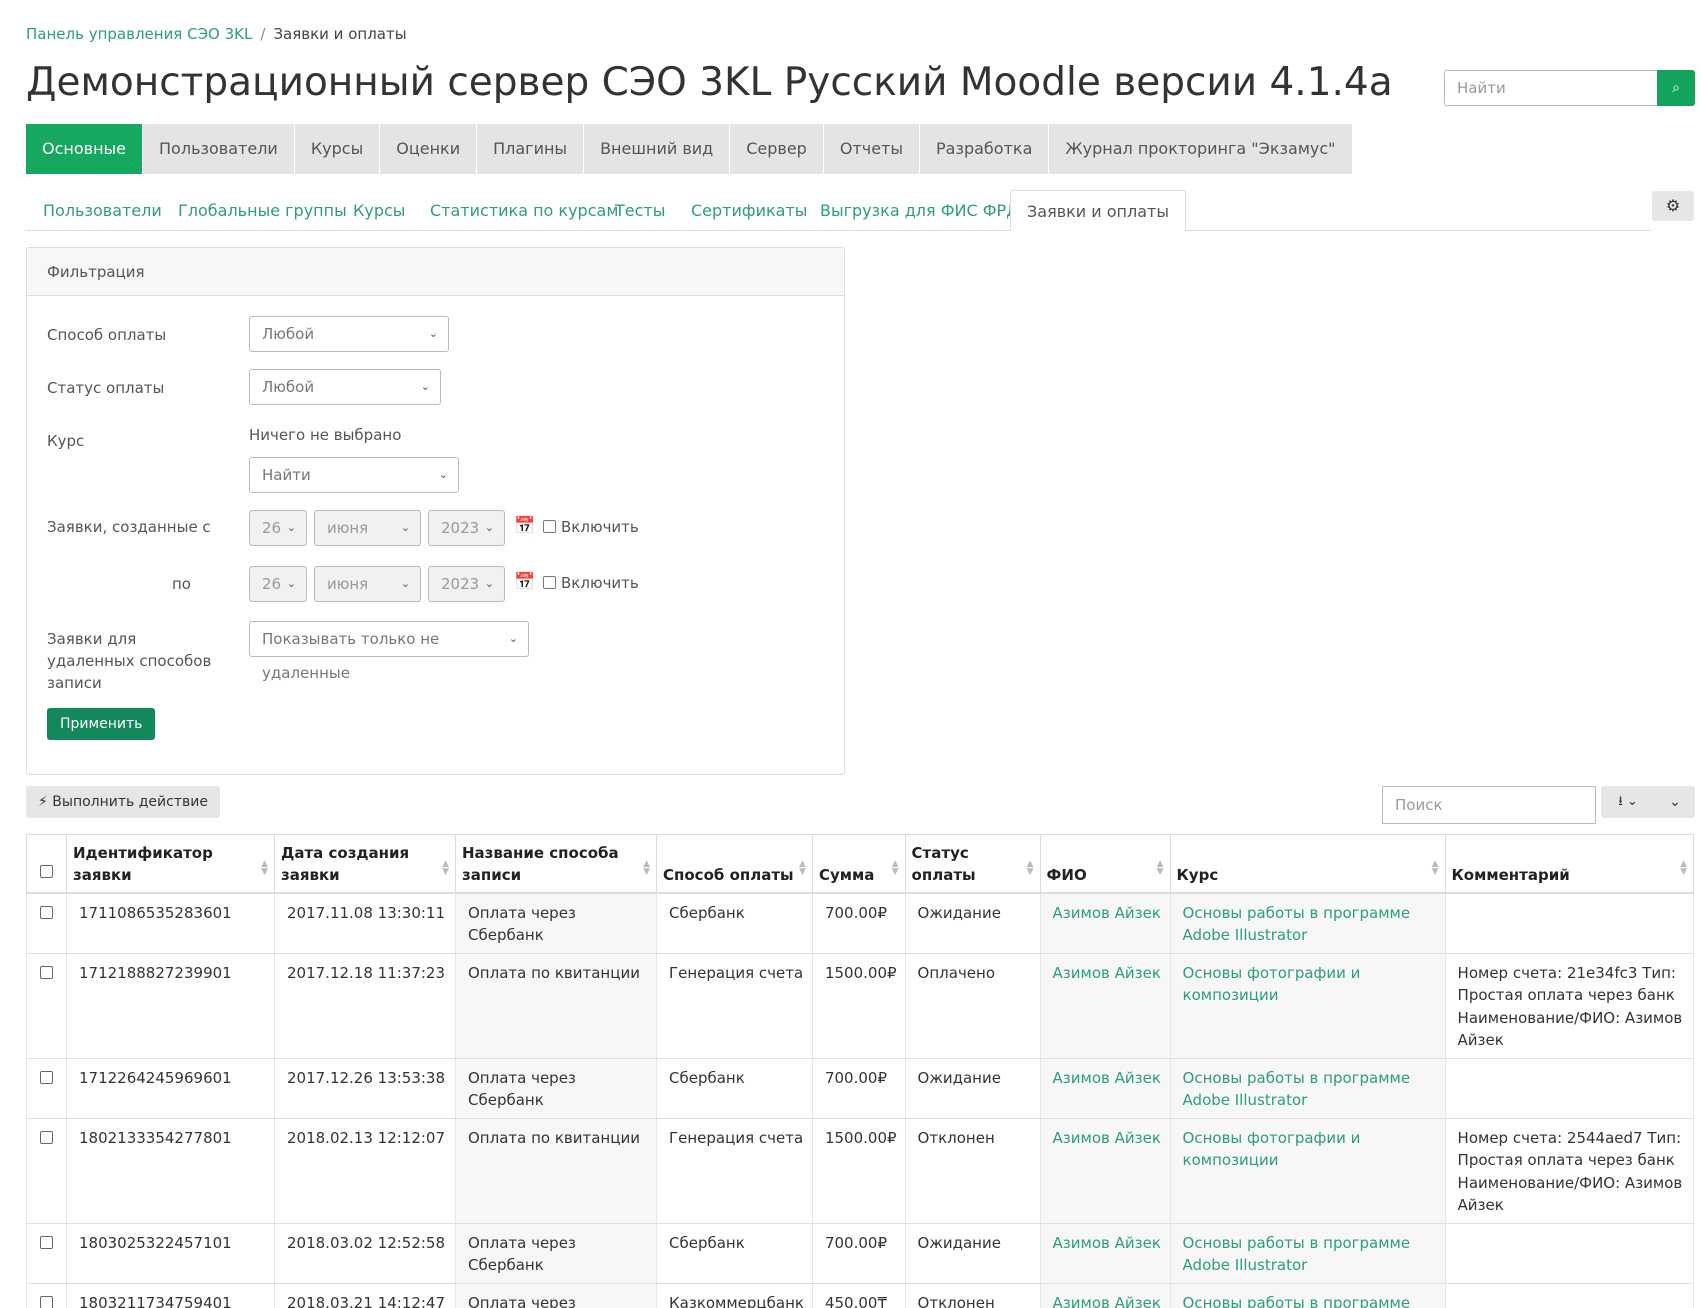  I want to click on sub-tab-orders-payments: Заявки и оплаты, so click(1098, 210).